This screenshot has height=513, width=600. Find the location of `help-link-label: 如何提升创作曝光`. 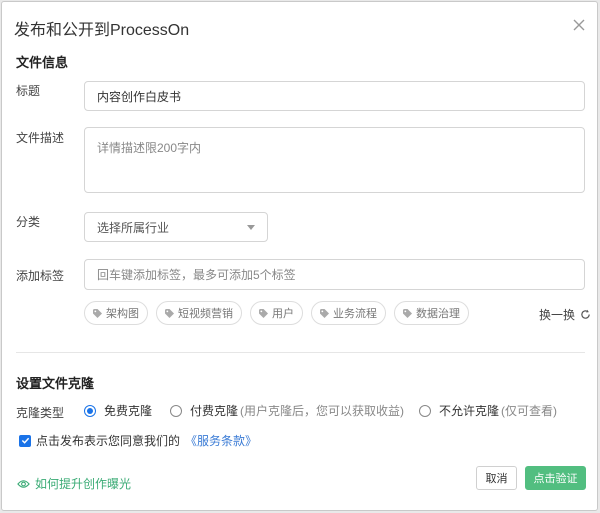

help-link-label: 如何提升创作曝光 is located at coordinates (83, 484).